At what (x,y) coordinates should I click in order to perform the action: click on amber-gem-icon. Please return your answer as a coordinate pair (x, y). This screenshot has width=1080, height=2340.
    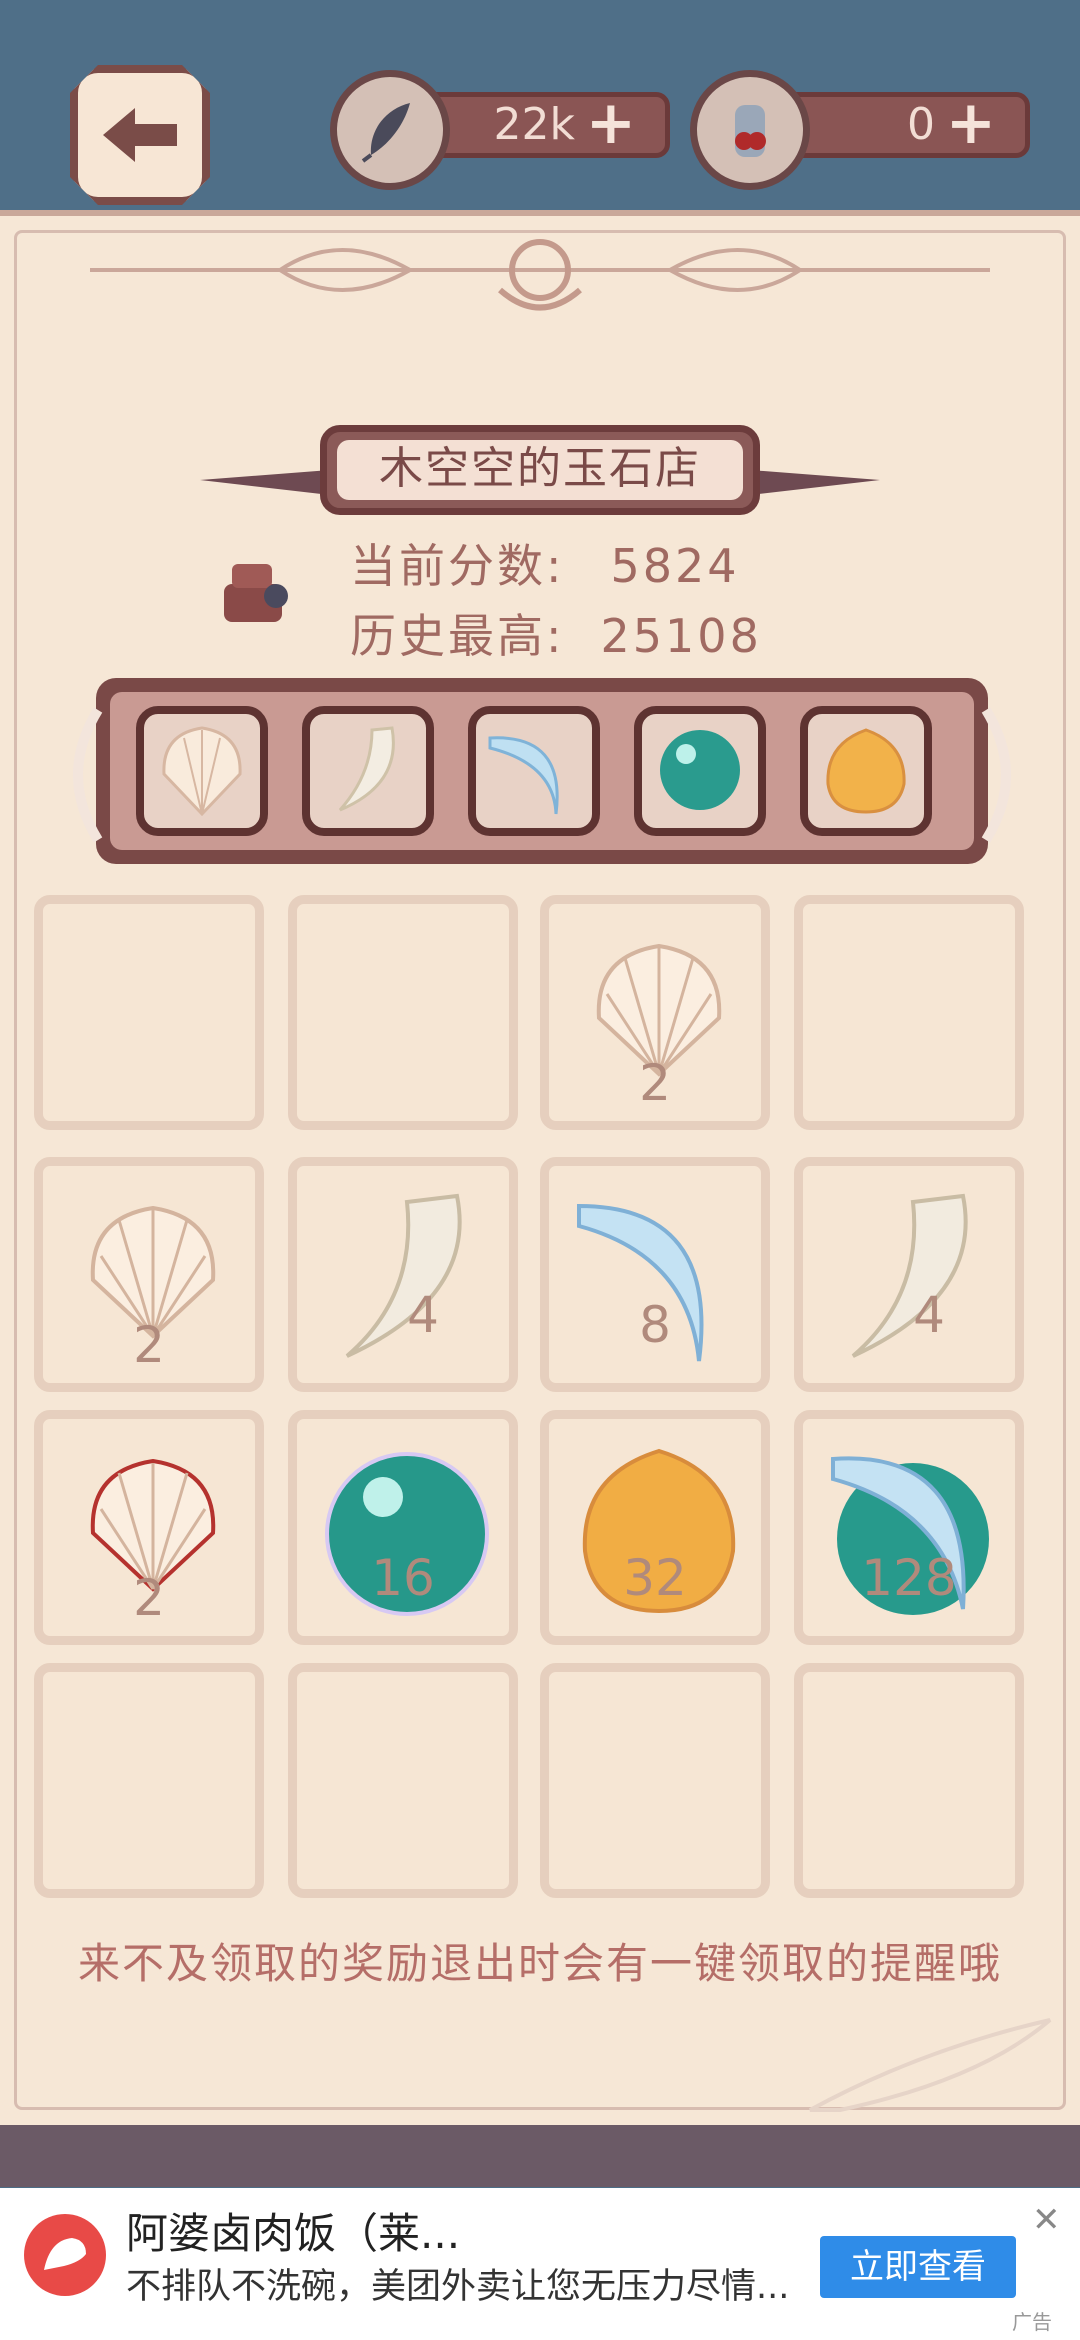
    Looking at the image, I should click on (866, 771).